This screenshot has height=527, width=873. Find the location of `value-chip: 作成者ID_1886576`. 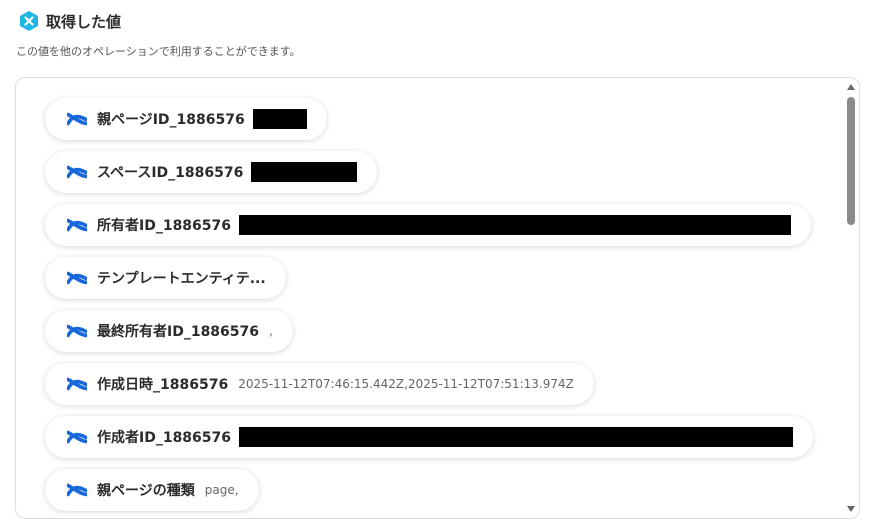

value-chip: 作成者ID_1886576 is located at coordinates (429, 437).